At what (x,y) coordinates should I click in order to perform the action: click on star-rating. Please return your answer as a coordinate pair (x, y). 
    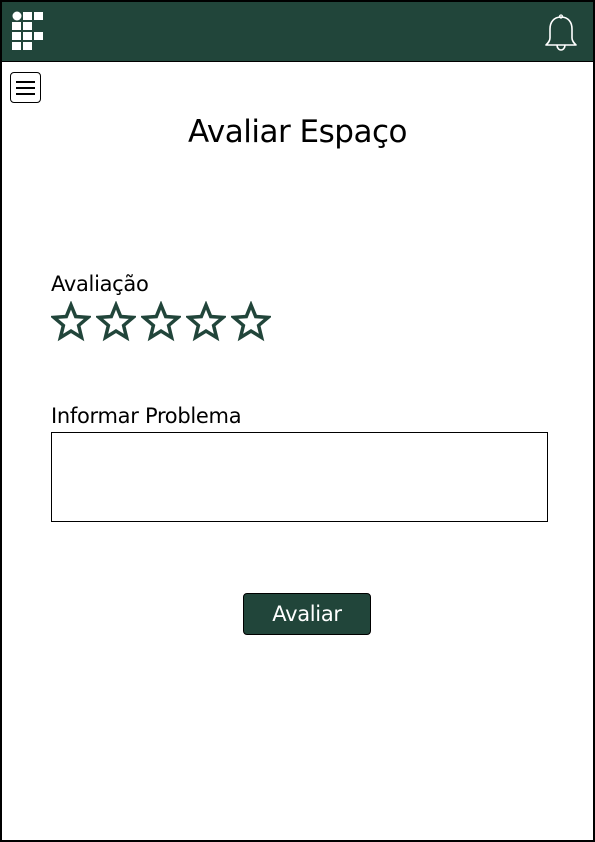
    Looking at the image, I should click on (161, 322).